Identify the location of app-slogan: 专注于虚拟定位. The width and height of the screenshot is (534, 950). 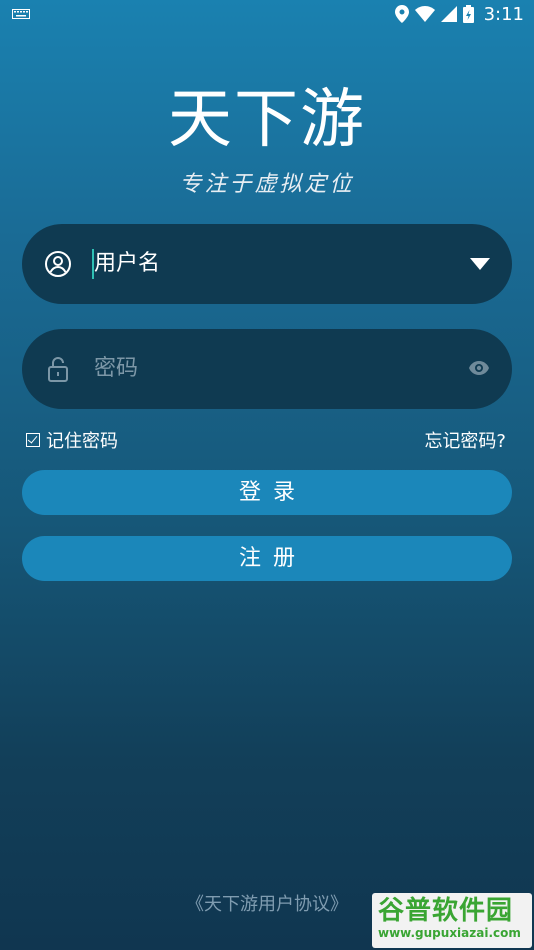
(267, 184).